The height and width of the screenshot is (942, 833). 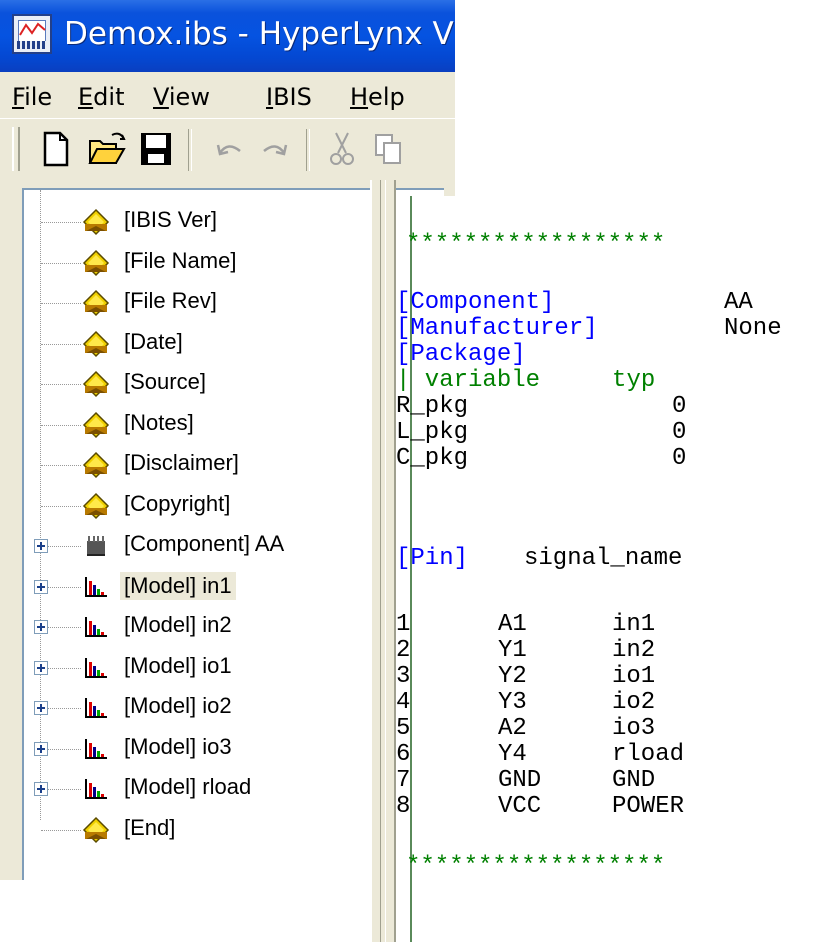 I want to click on tree-item: [End], so click(x=204, y=830).